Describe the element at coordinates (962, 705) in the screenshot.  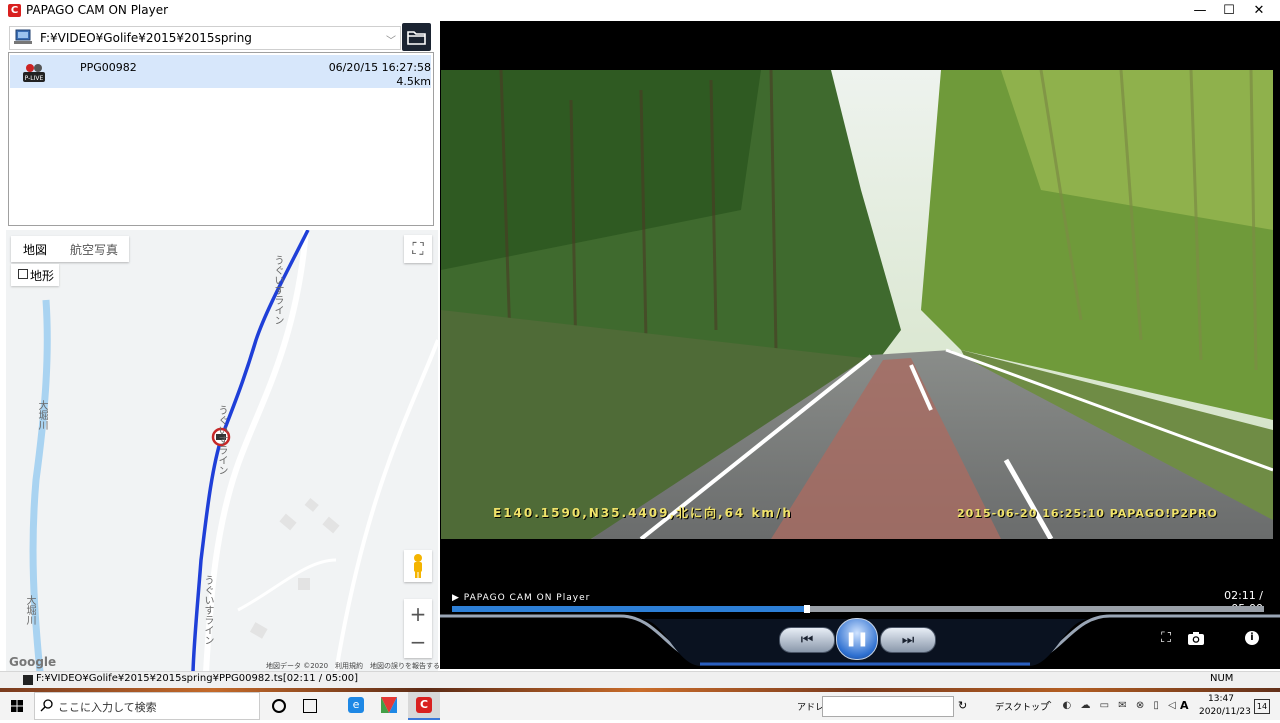
I see `refresh-icon: ↻` at that location.